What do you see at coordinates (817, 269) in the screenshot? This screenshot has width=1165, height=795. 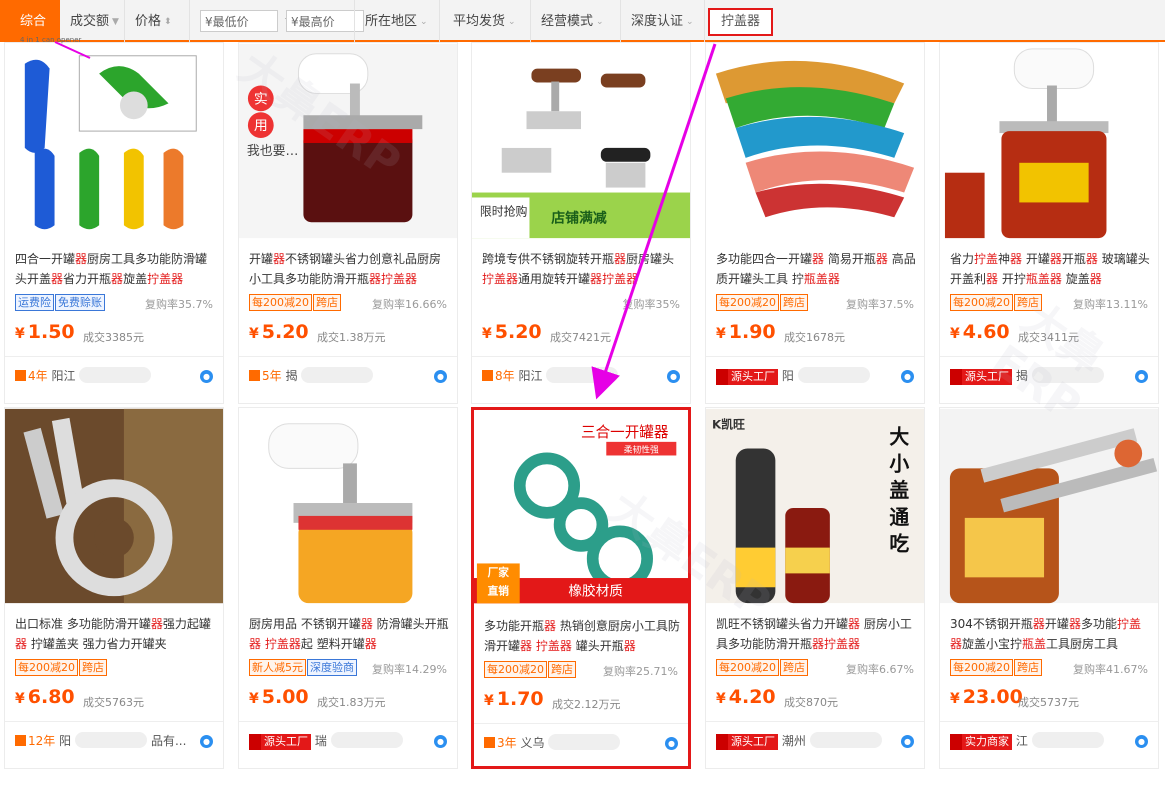 I see `product-title: 多功能四合一开罐器 简易开瓶器 高品质开罐头工具 拧瓶盖器` at bounding box center [817, 269].